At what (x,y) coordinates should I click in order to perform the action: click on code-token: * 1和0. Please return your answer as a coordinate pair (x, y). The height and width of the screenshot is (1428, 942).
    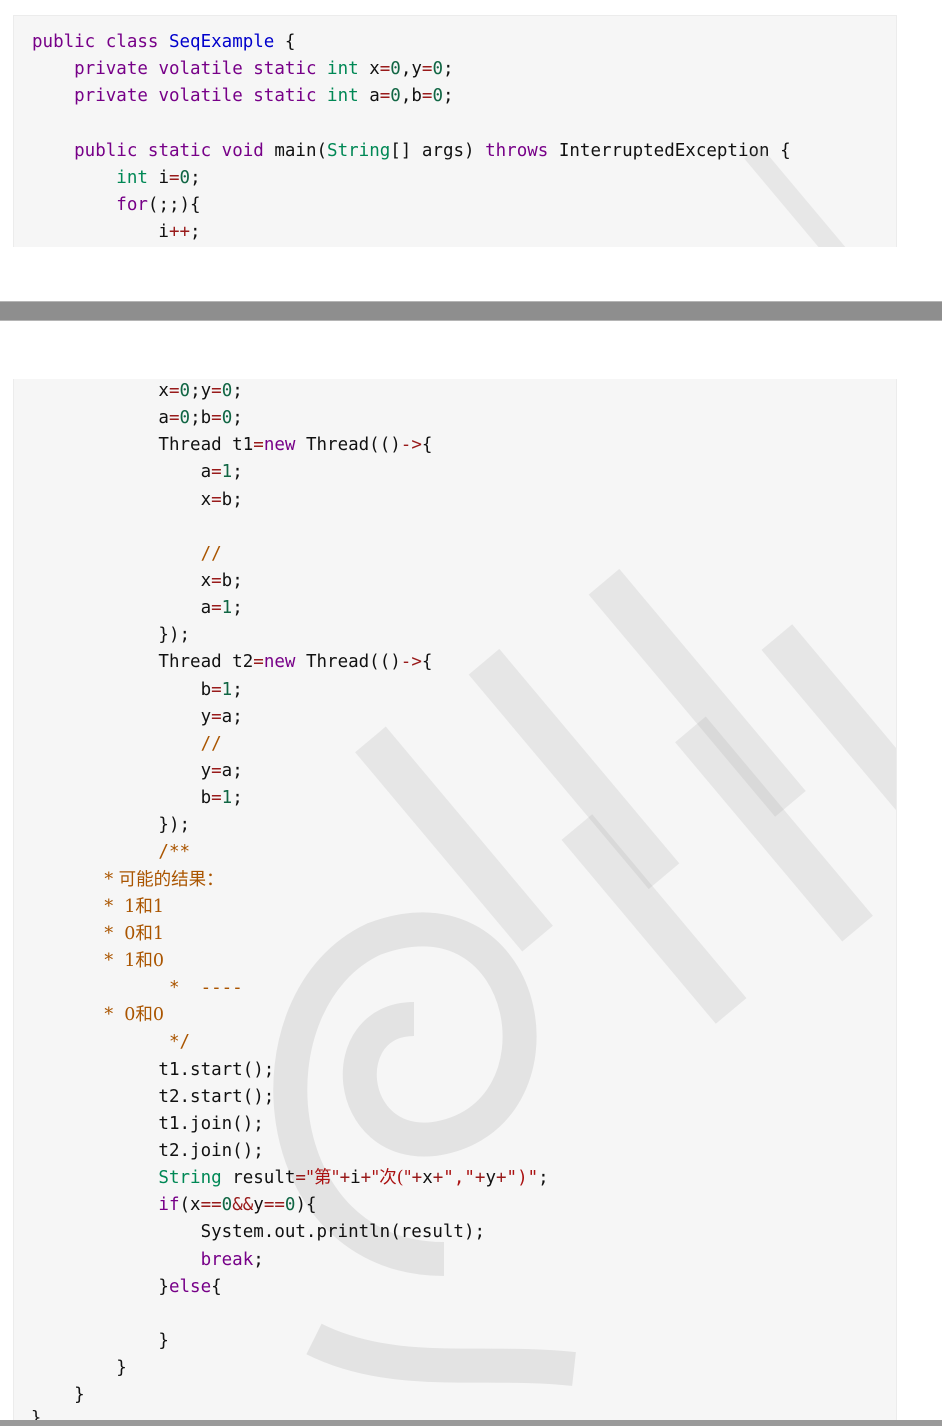
    Looking at the image, I should click on (98, 960).